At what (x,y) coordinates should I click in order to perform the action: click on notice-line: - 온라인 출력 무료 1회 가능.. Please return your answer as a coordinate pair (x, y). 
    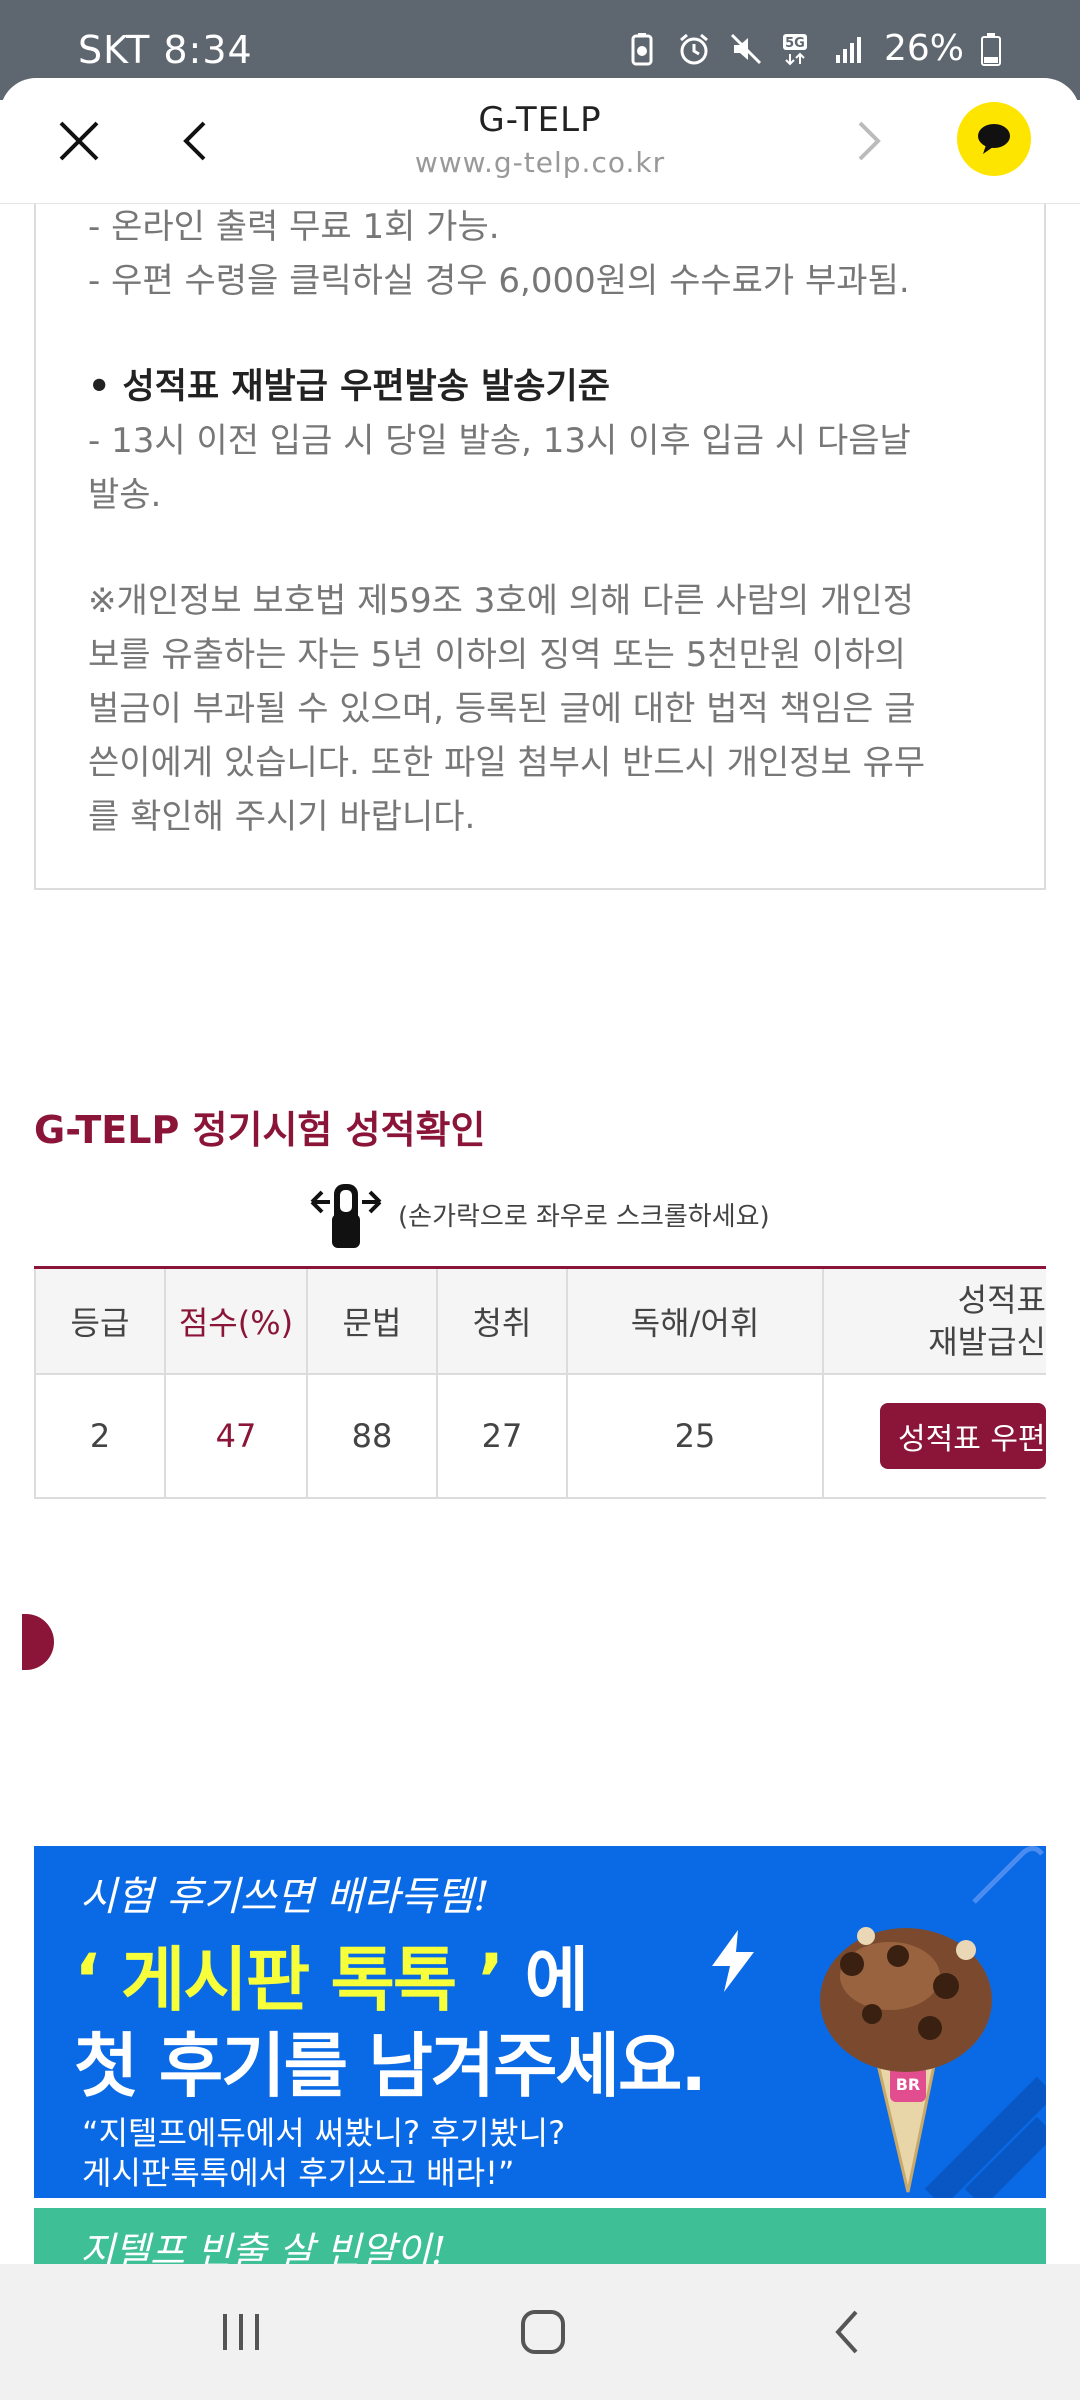
    Looking at the image, I should click on (294, 227).